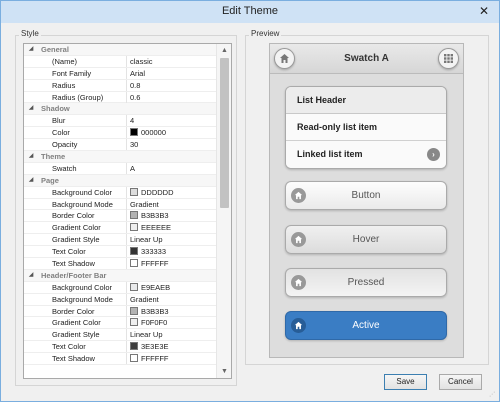 The height and width of the screenshot is (402, 500). Describe the element at coordinates (366, 239) in the screenshot. I see `preview-hover-button: Hover` at that location.